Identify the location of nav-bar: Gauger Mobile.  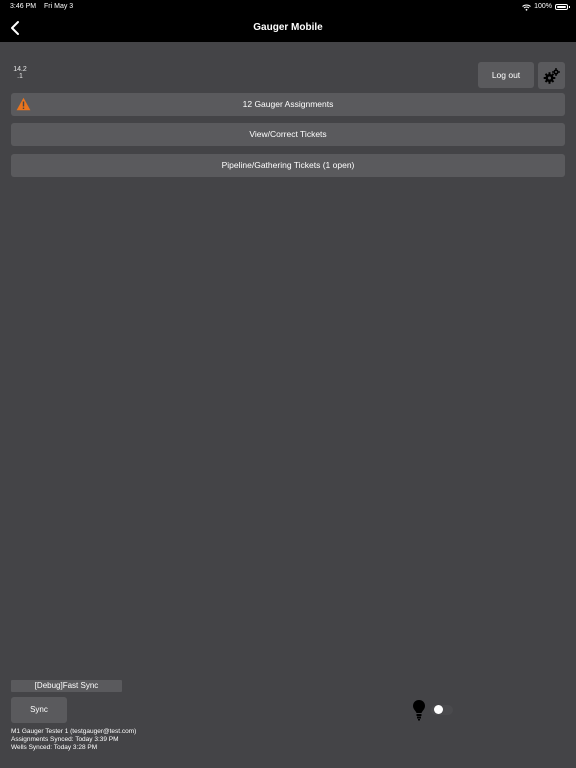
(288, 28).